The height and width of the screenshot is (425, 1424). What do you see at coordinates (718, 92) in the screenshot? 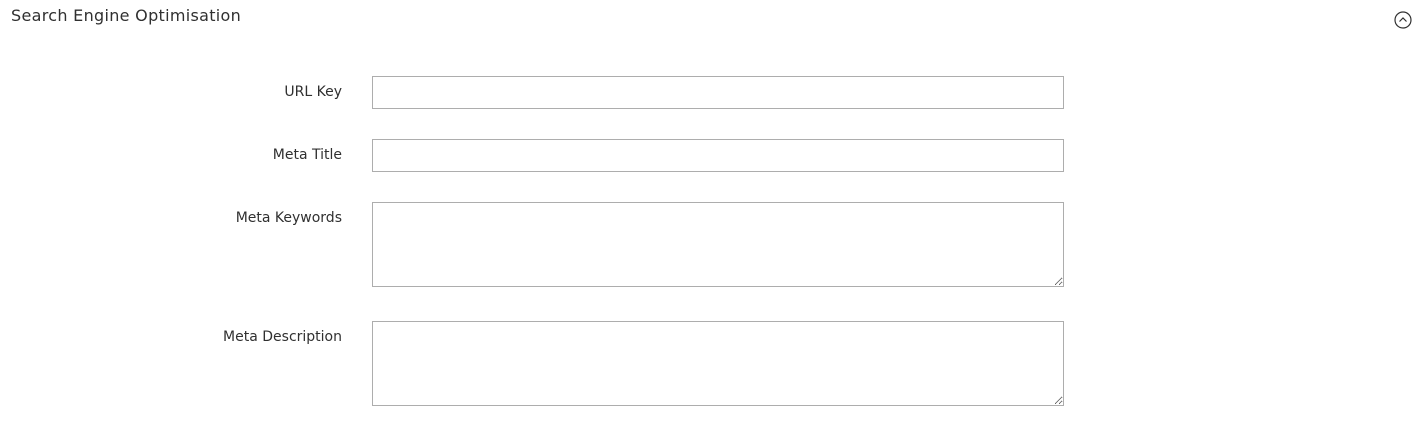
I see `url-key-input` at bounding box center [718, 92].